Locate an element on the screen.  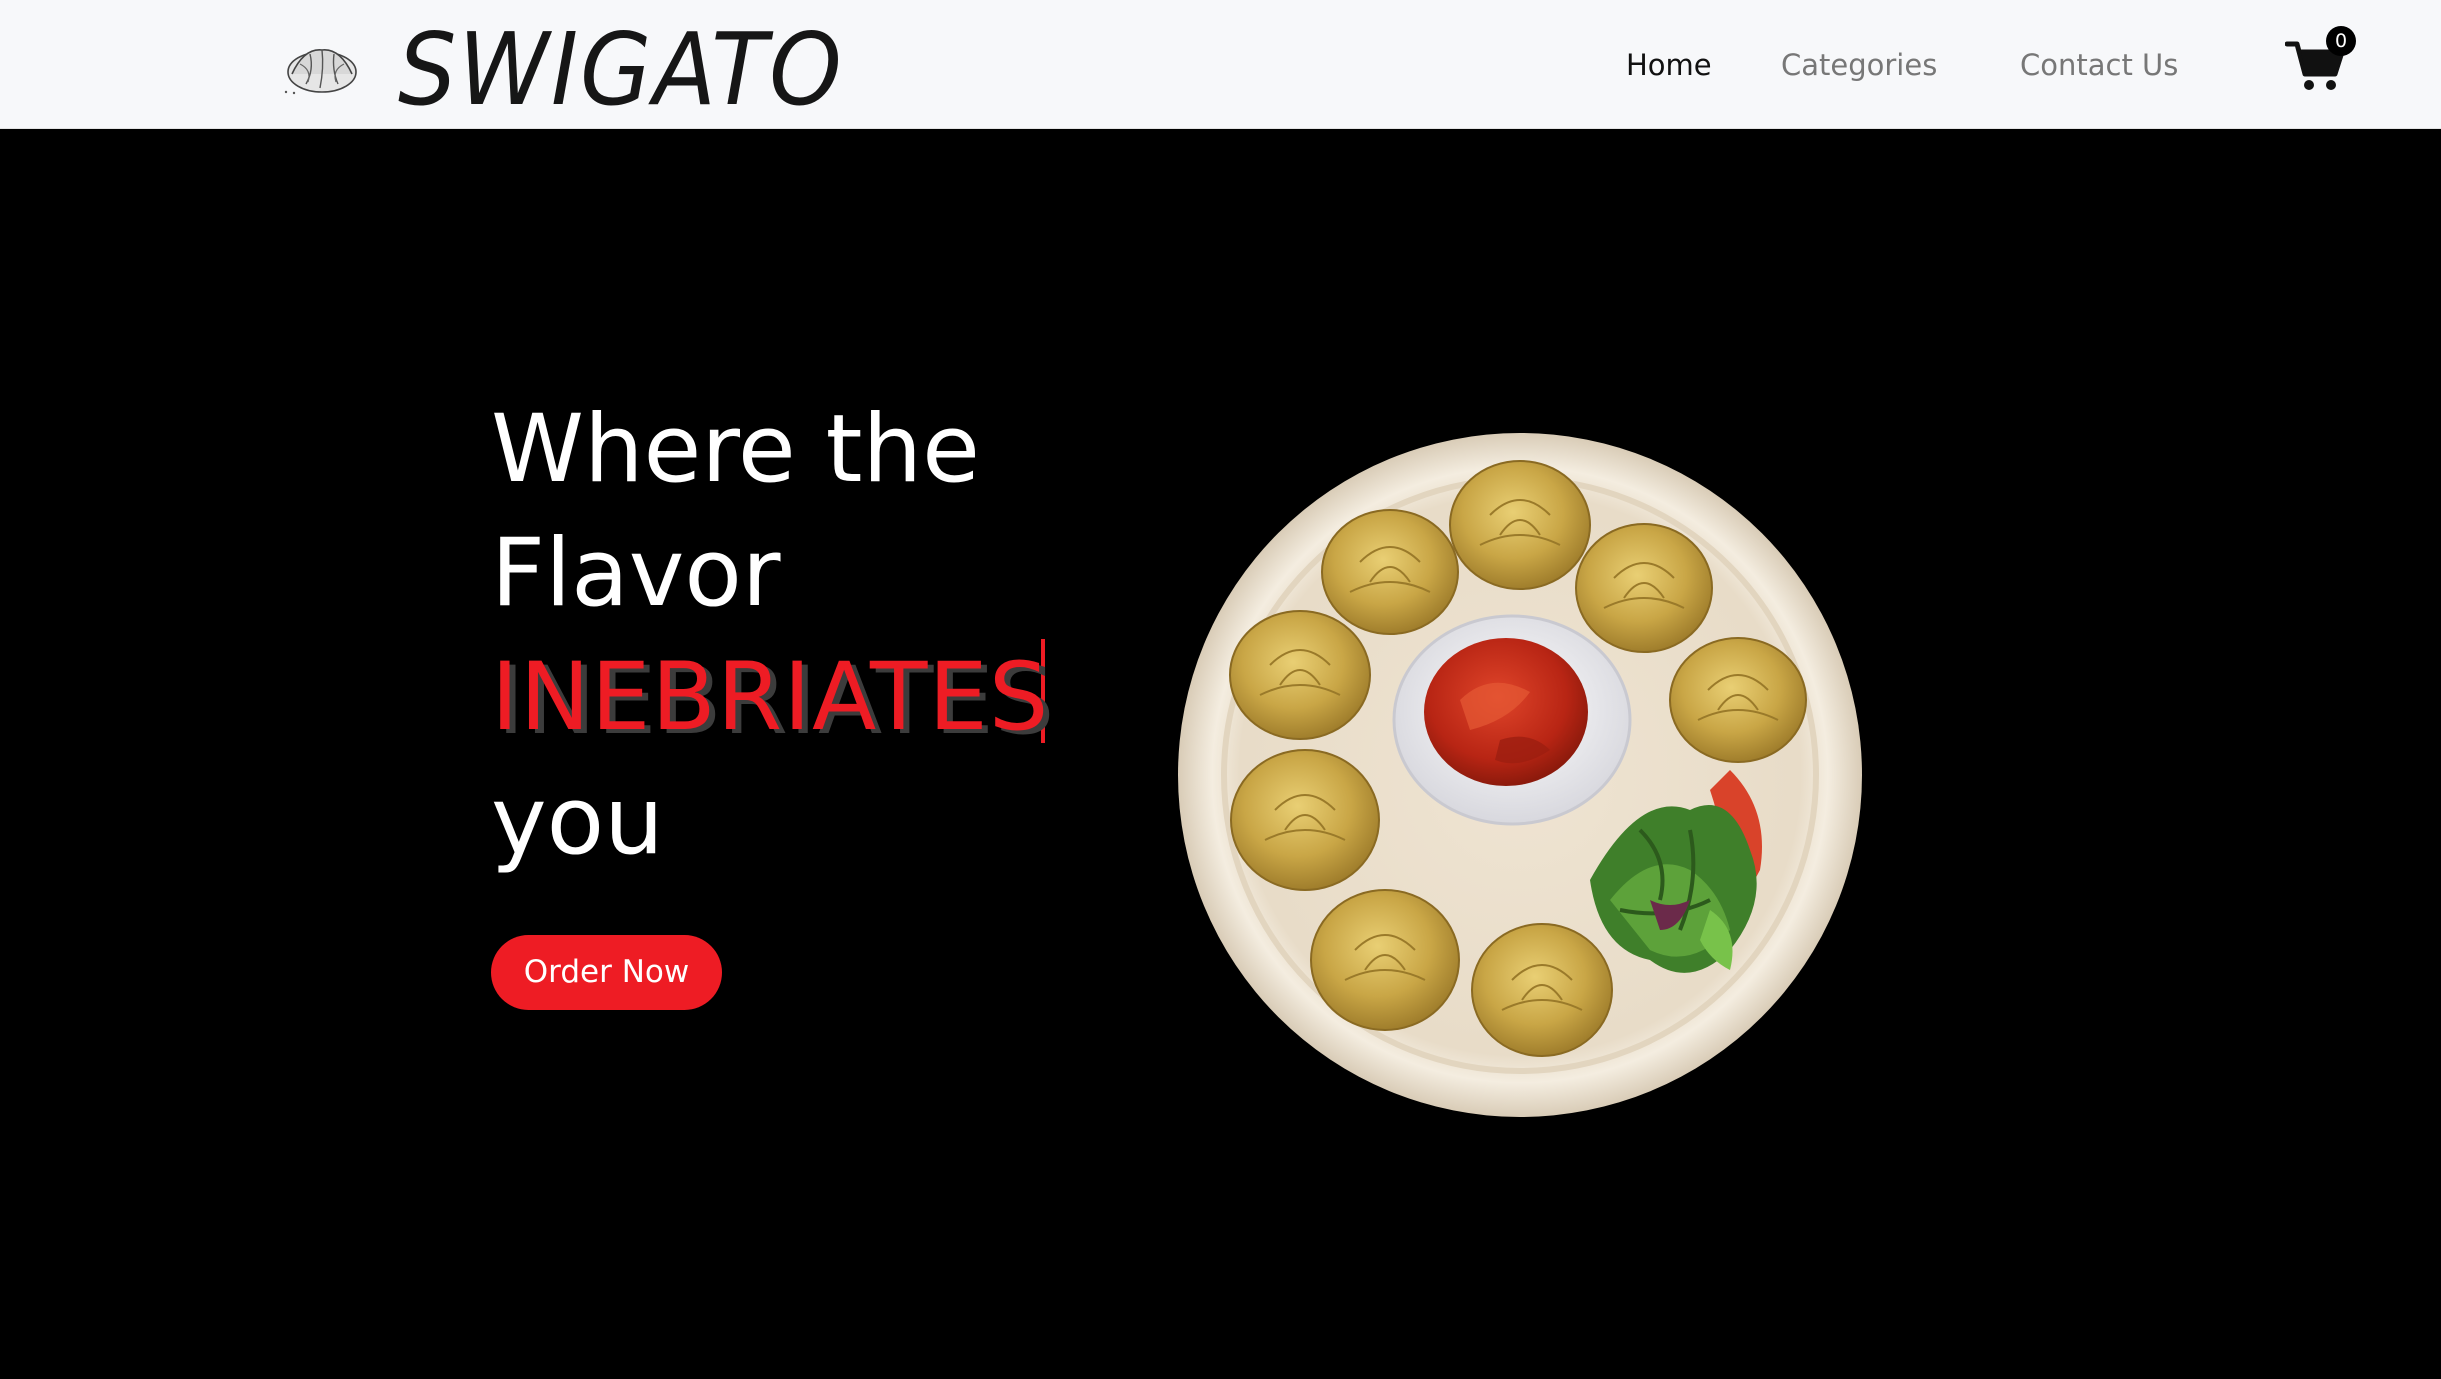
nav-home: Home is located at coordinates (1669, 65).